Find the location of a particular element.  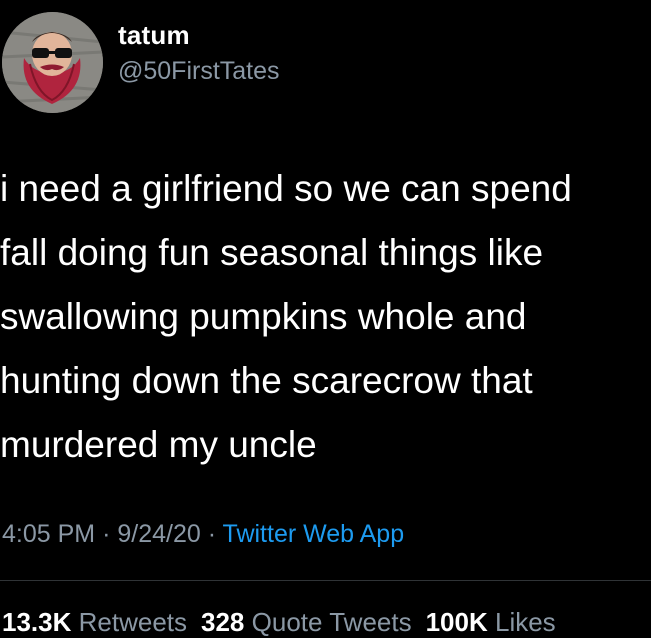

quote-tweets-stat: 328 Quote Tweets is located at coordinates (306, 622).